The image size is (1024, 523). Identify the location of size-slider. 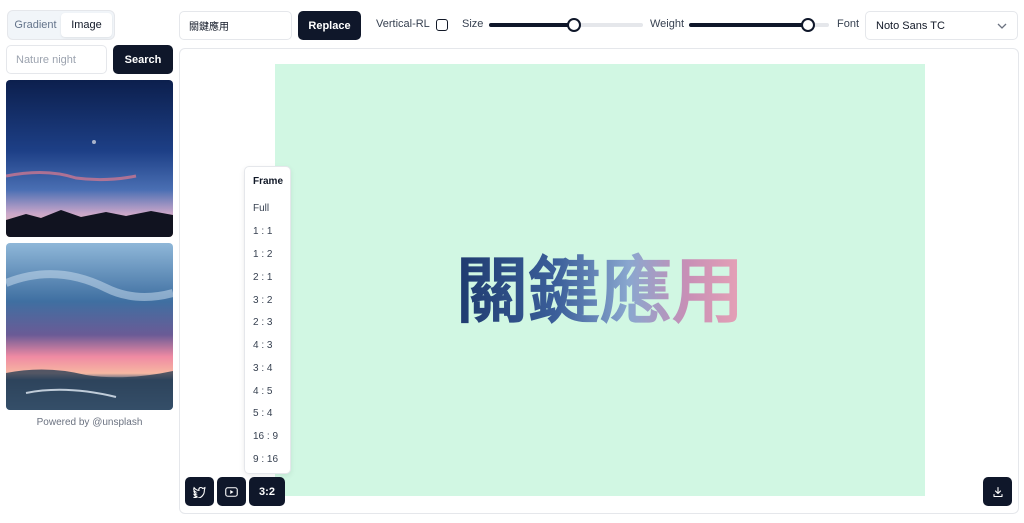
(566, 25).